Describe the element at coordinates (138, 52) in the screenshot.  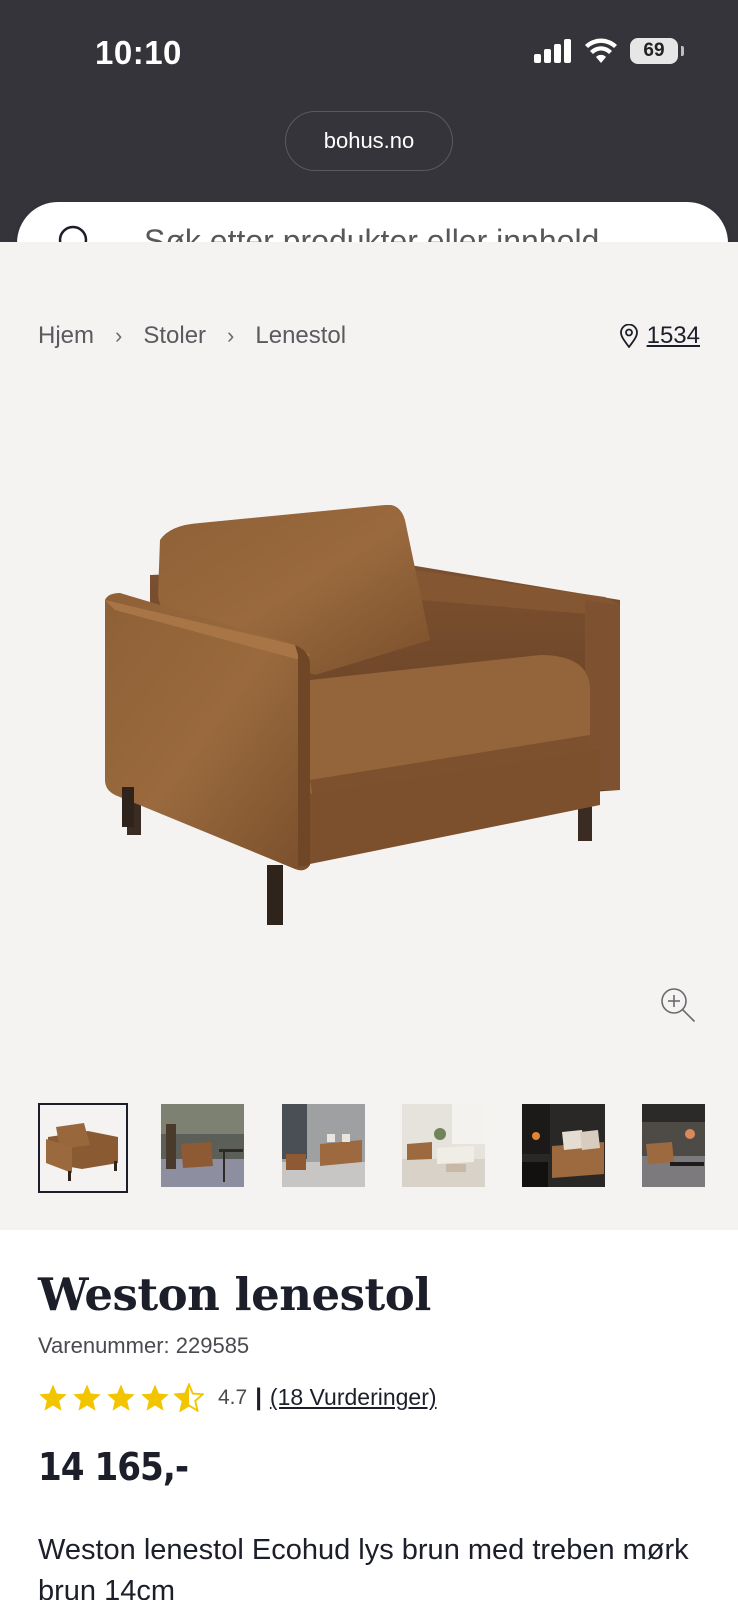
I see `status-time: 10:10` at that location.